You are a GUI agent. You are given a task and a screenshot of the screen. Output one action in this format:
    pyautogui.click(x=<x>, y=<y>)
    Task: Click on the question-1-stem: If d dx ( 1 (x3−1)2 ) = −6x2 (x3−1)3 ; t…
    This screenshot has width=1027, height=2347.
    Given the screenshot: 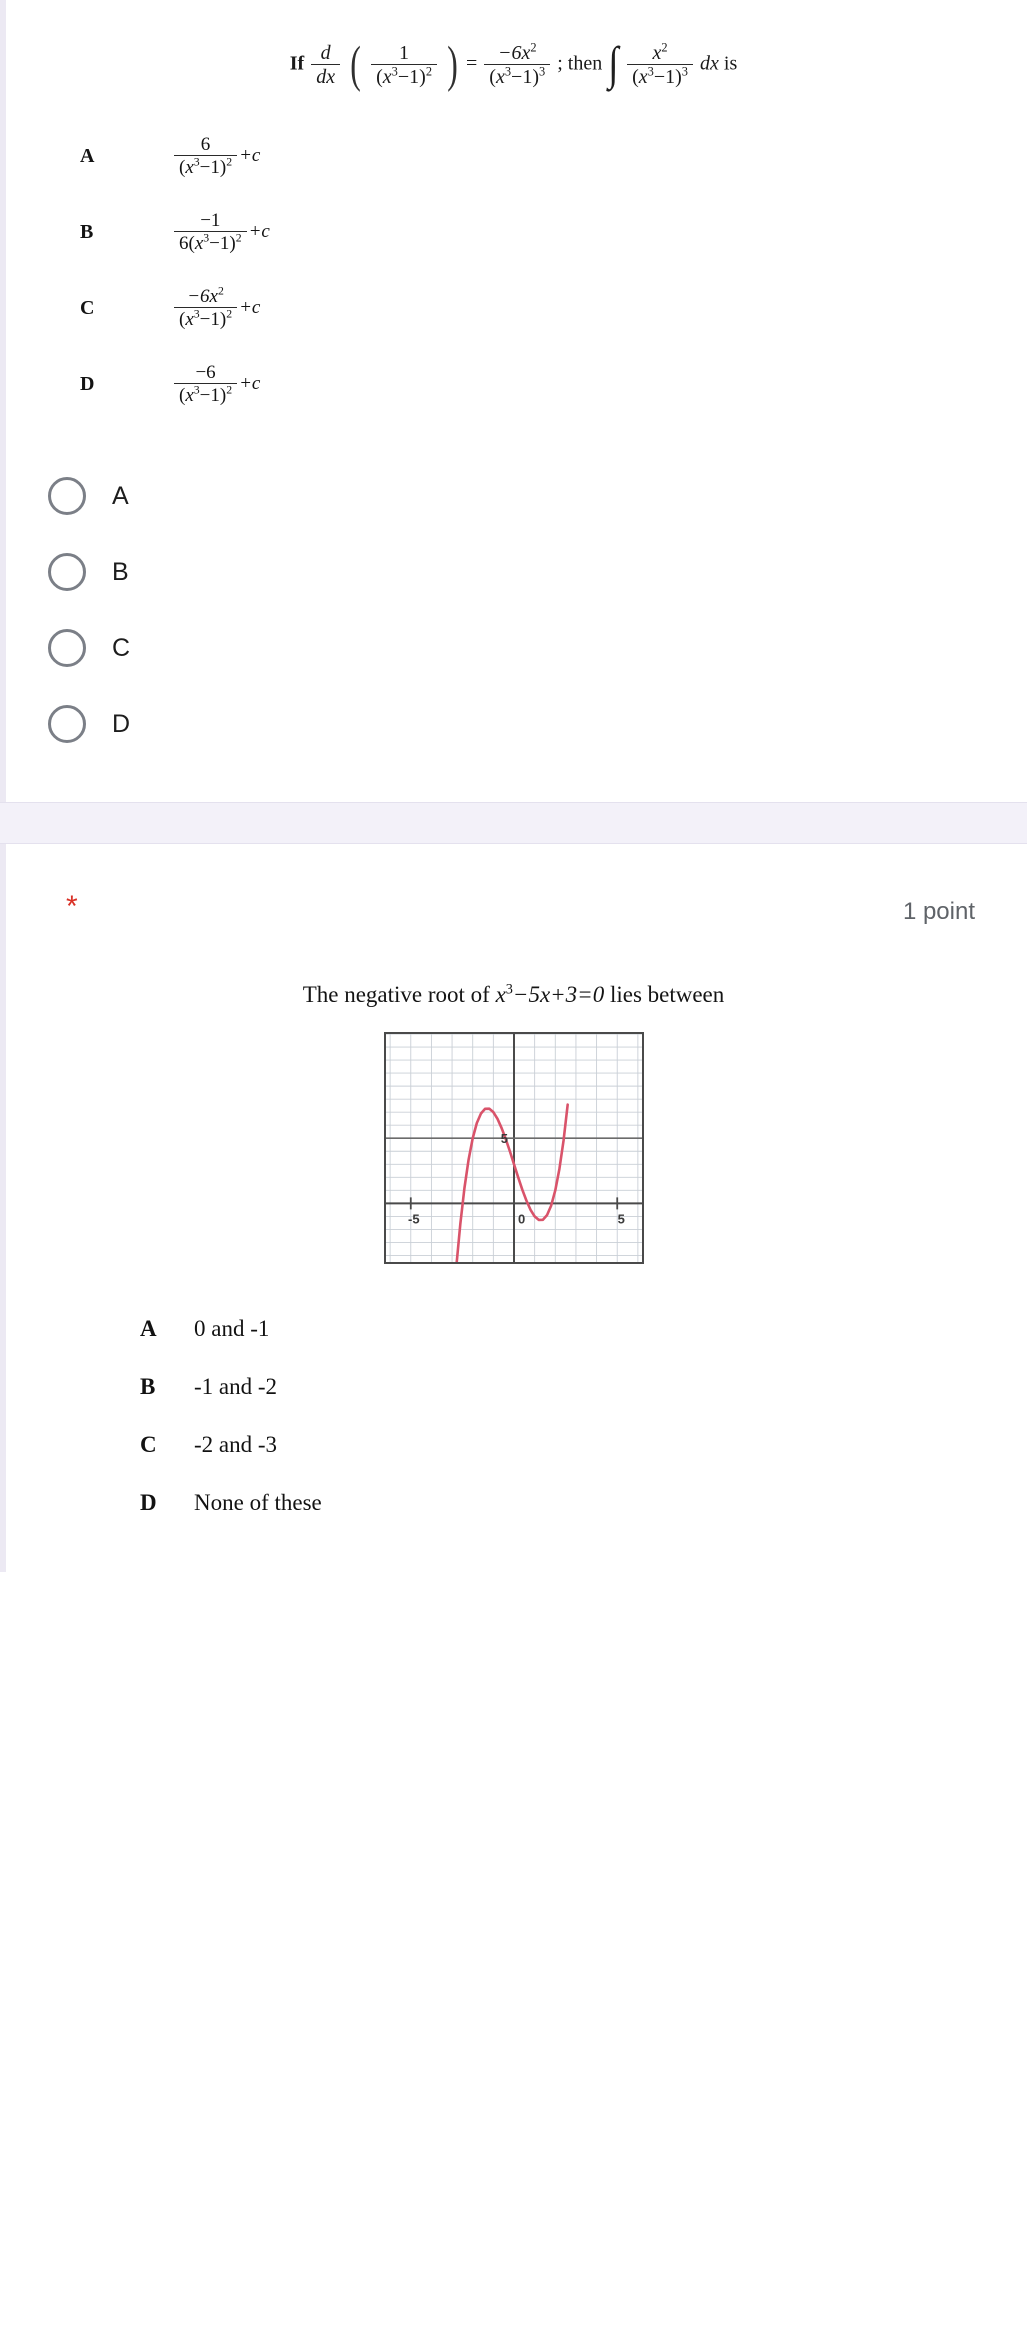 What is the action you would take?
    pyautogui.click(x=513, y=52)
    